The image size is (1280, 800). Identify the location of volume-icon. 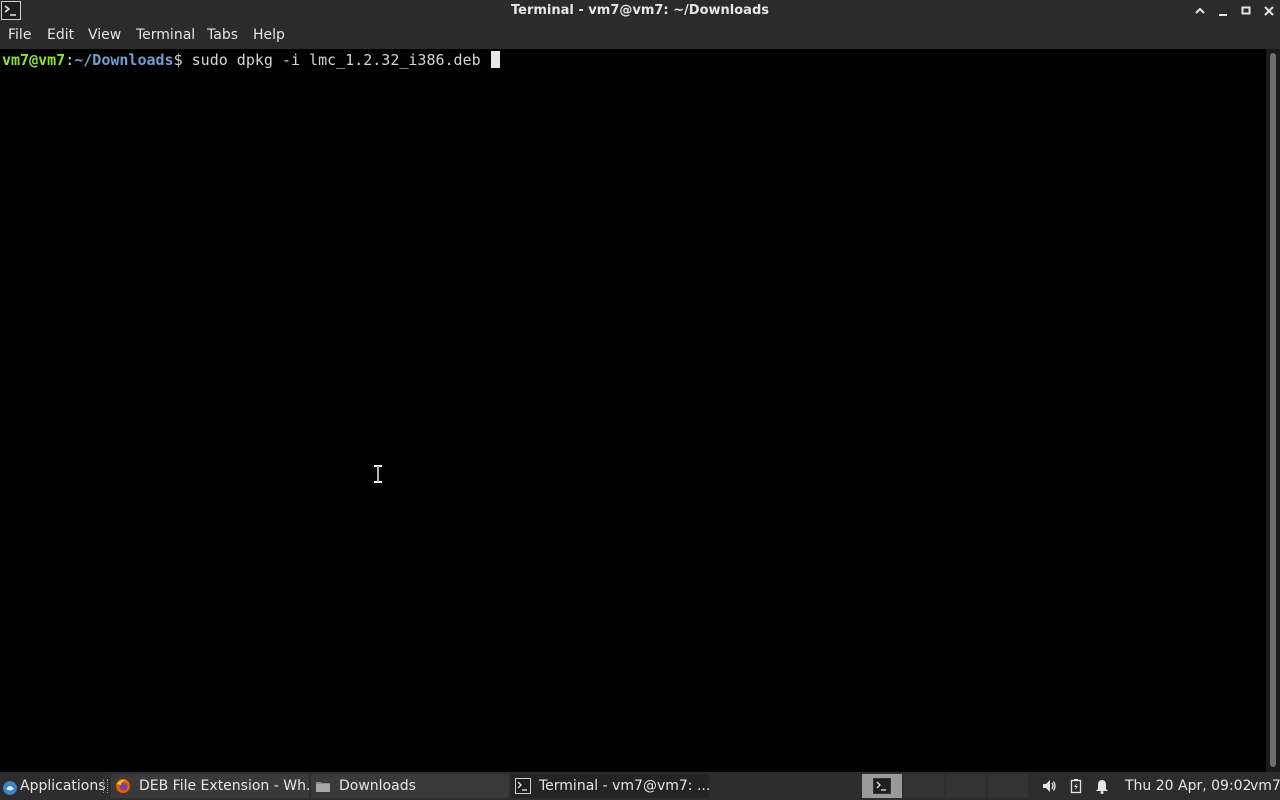
(1049, 786).